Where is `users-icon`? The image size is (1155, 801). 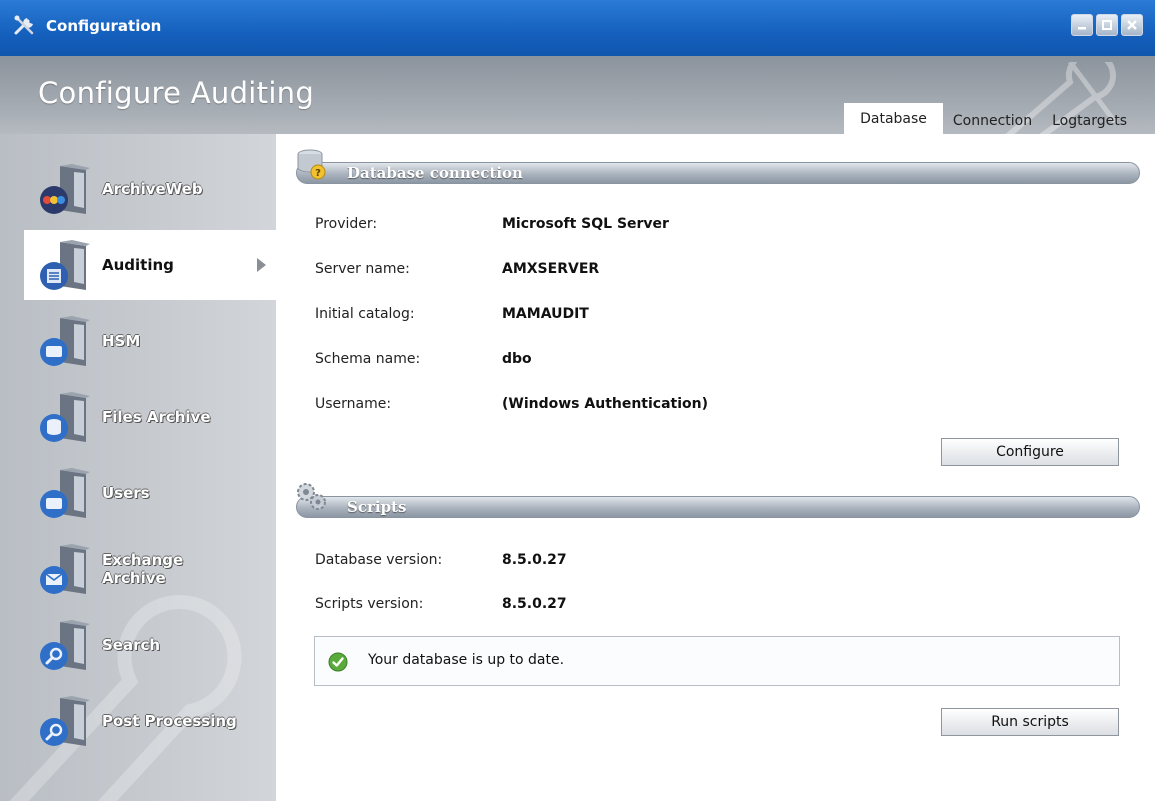
users-icon is located at coordinates (65, 493).